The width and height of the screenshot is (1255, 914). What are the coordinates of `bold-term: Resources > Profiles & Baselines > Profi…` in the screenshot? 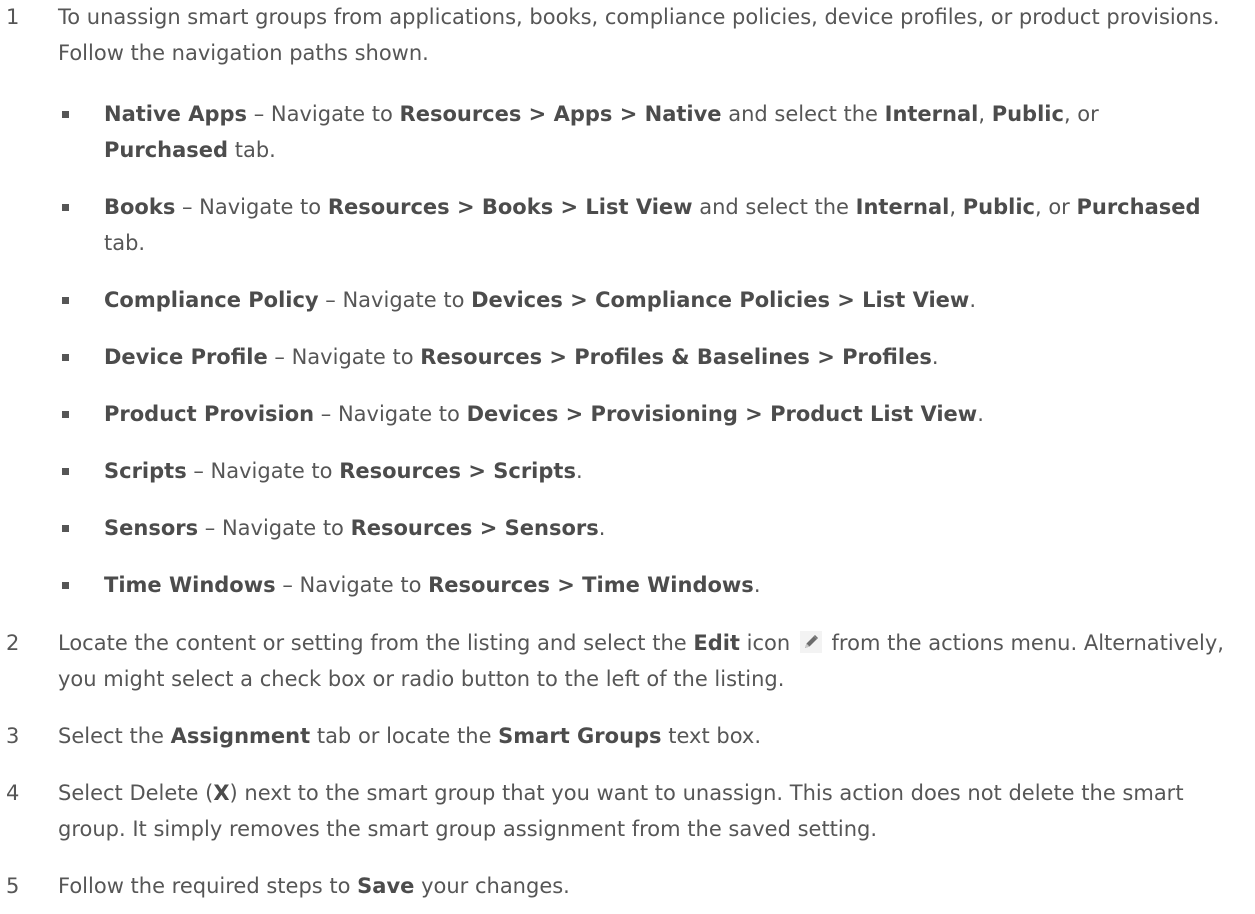 It's located at (676, 357).